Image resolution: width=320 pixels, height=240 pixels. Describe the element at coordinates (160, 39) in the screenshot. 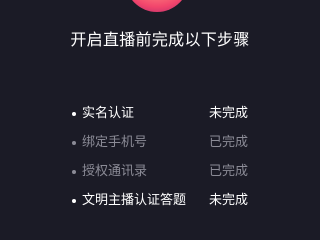

I see `page-heading: 开启直播前完成以下步骤` at that location.